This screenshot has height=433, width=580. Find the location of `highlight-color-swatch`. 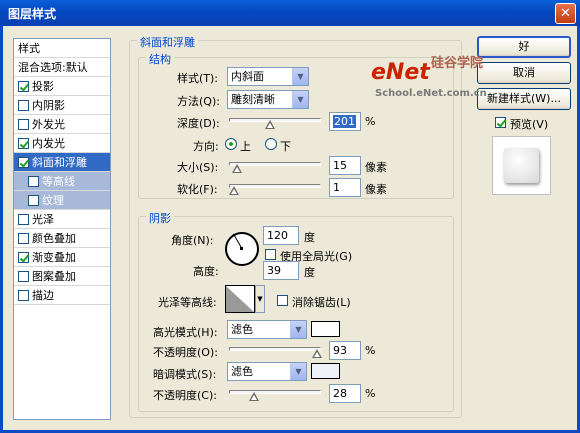

highlight-color-swatch is located at coordinates (325, 329).